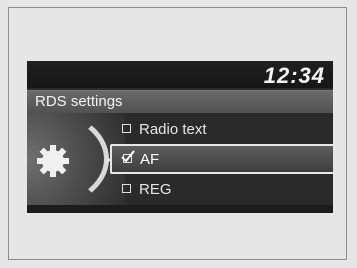  I want to click on menu-item-label: REG, so click(155, 189).